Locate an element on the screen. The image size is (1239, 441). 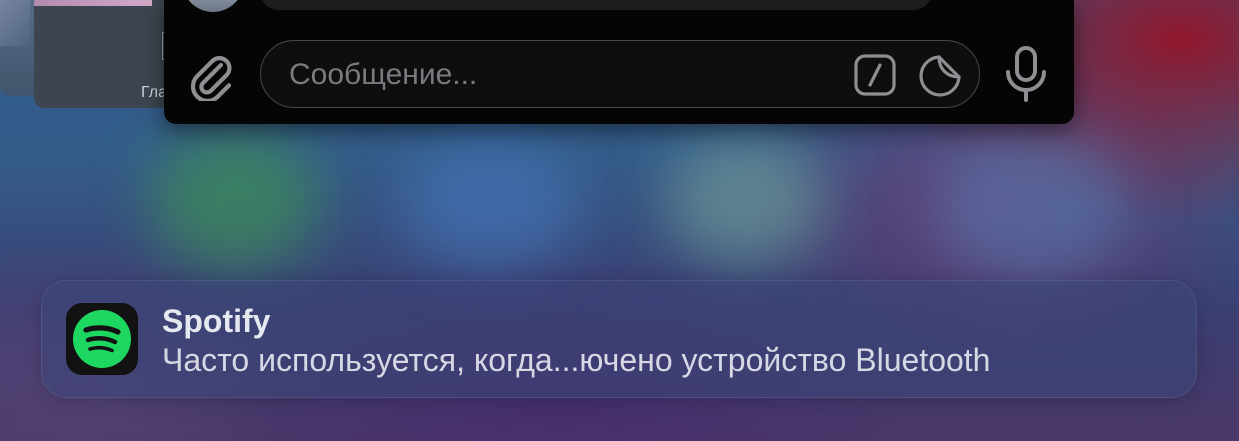
microphone-button is located at coordinates (1026, 74).